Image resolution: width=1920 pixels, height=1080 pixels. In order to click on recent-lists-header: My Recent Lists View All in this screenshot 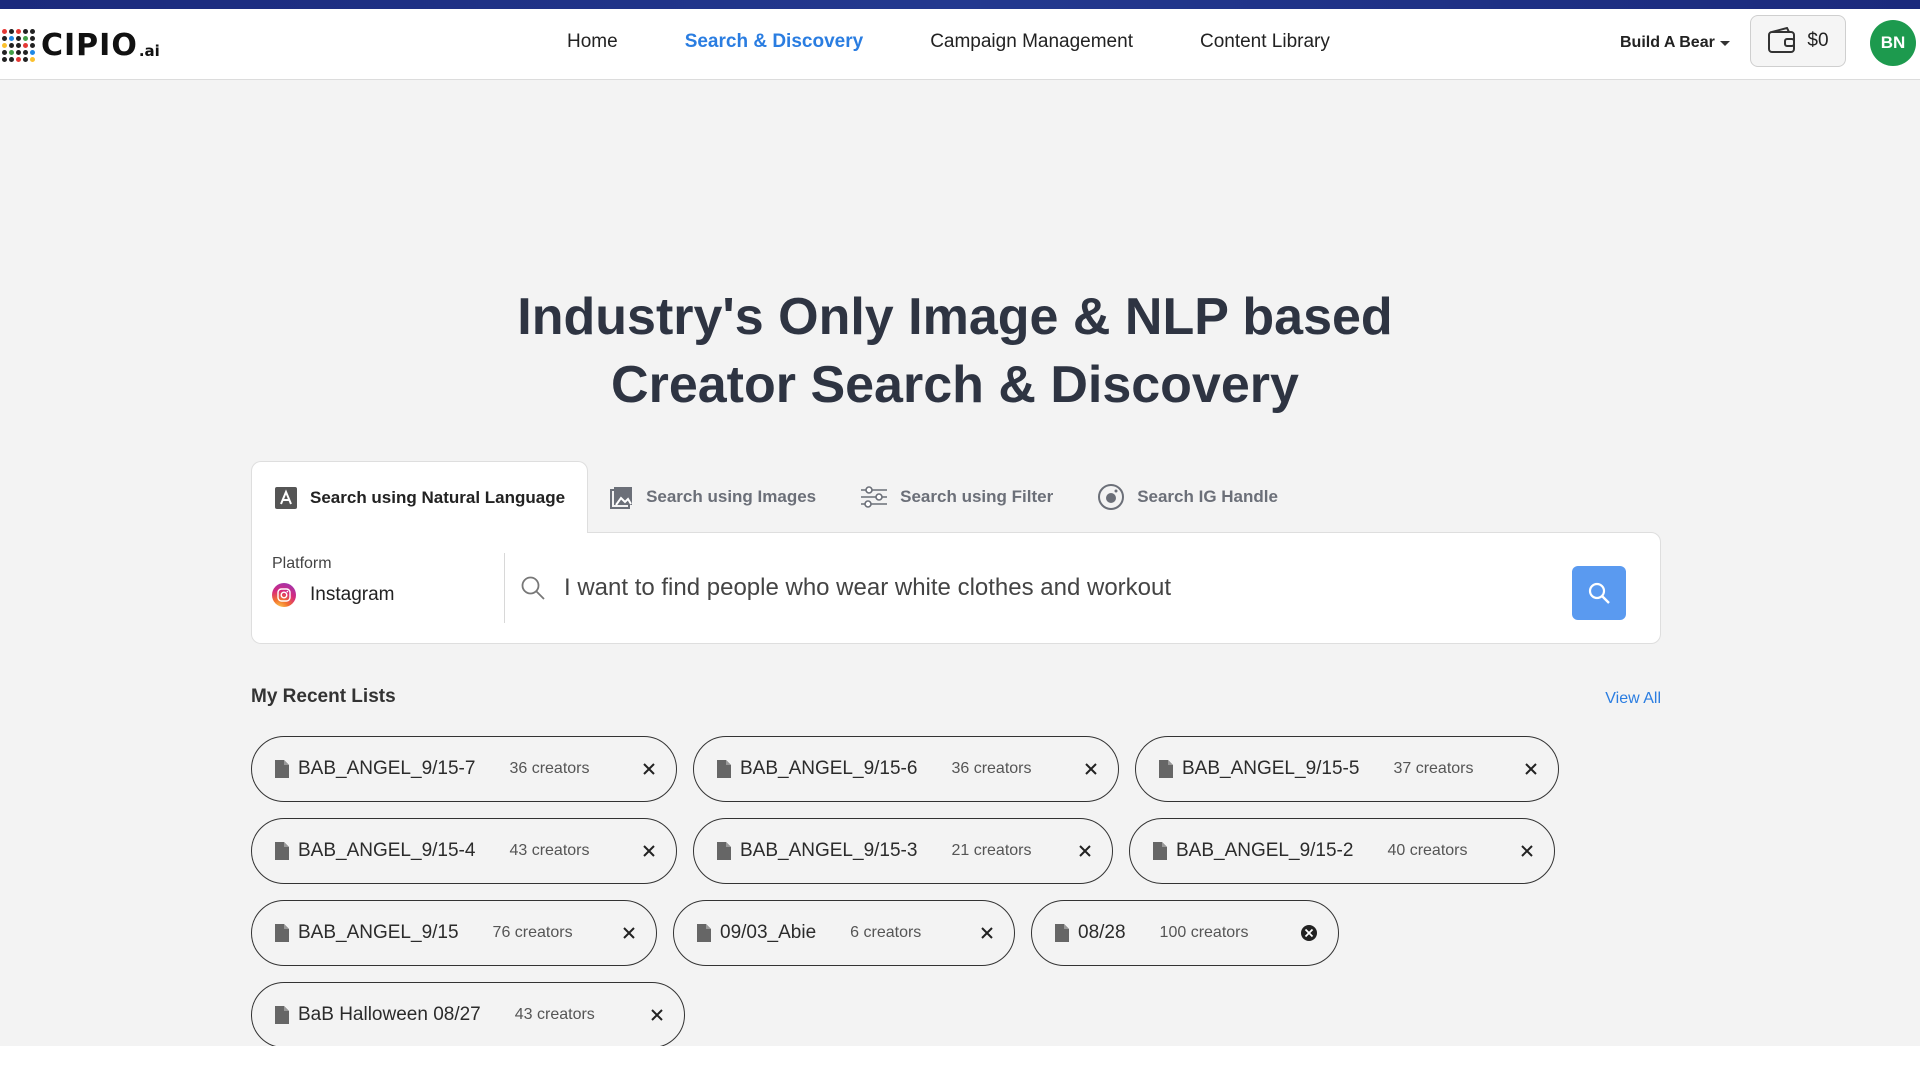, I will do `click(956, 697)`.